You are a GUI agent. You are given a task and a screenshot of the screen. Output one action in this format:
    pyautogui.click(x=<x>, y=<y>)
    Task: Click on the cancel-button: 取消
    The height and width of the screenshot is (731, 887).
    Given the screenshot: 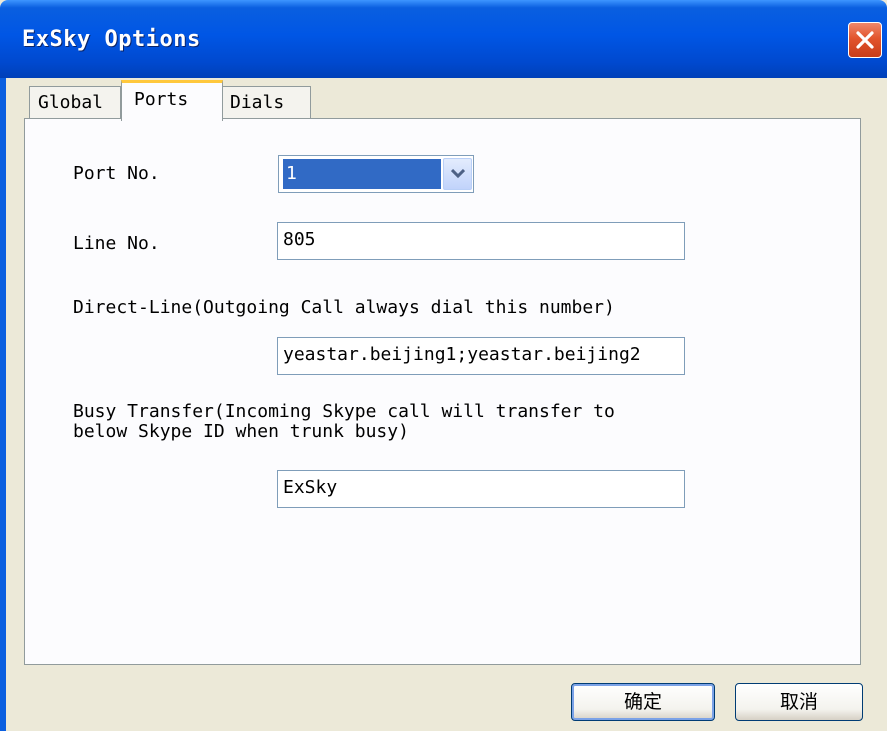 What is the action you would take?
    pyautogui.click(x=799, y=702)
    